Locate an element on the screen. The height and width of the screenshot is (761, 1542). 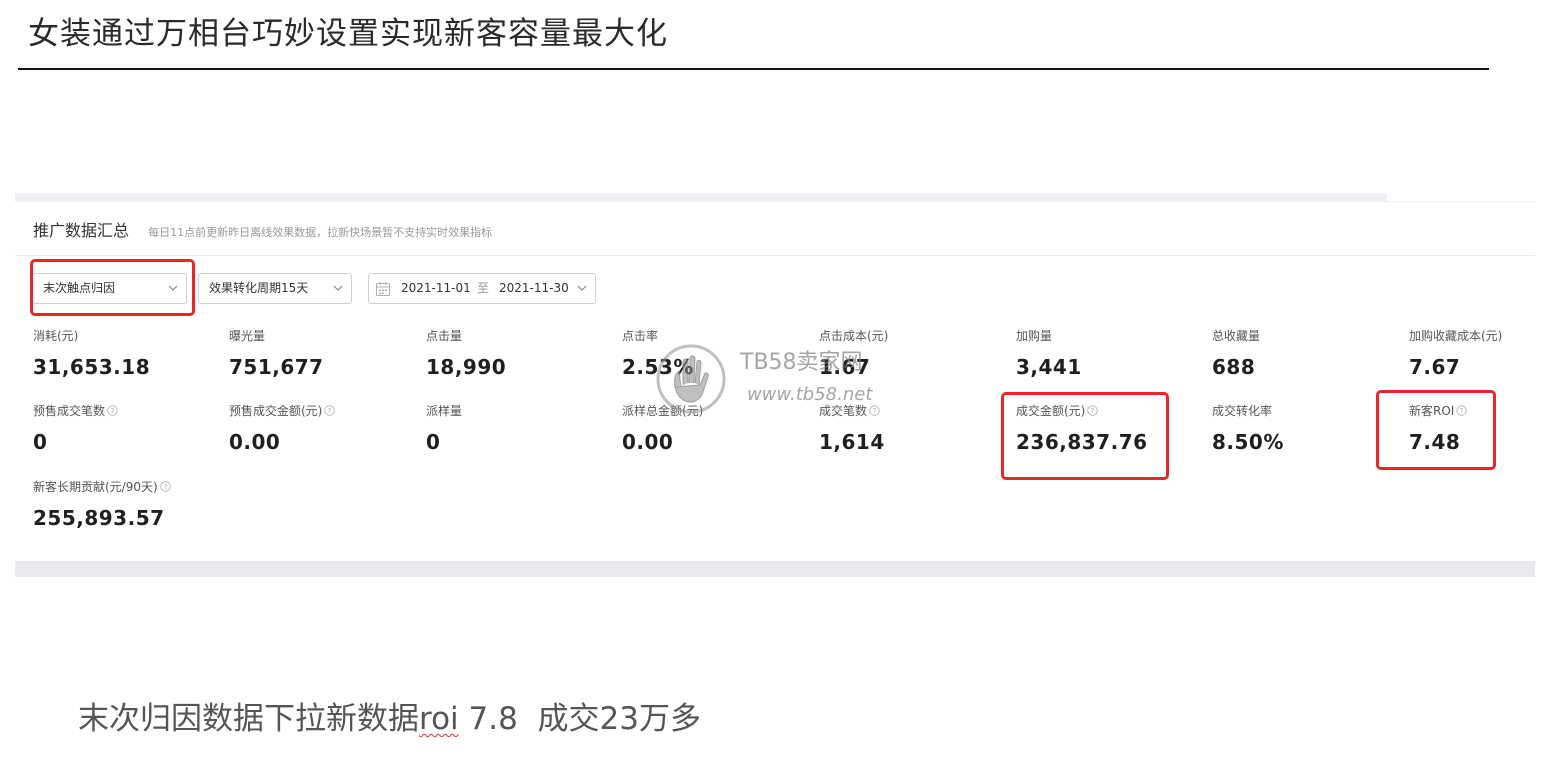
metric-presale-orders: 预售成交笔数? 0 is located at coordinates (75, 428).